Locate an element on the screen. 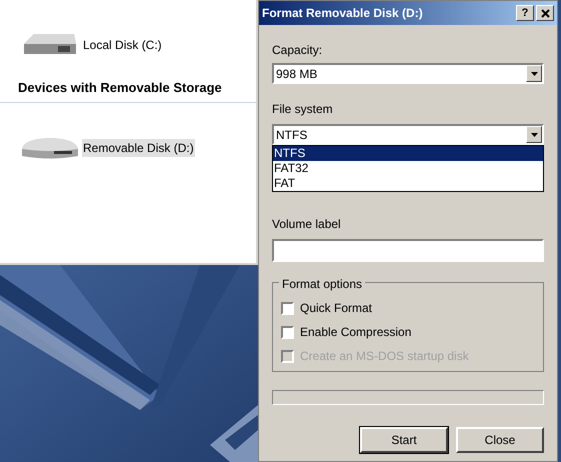 Image resolution: width=561 pixels, height=462 pixels. close-icon is located at coordinates (545, 13).